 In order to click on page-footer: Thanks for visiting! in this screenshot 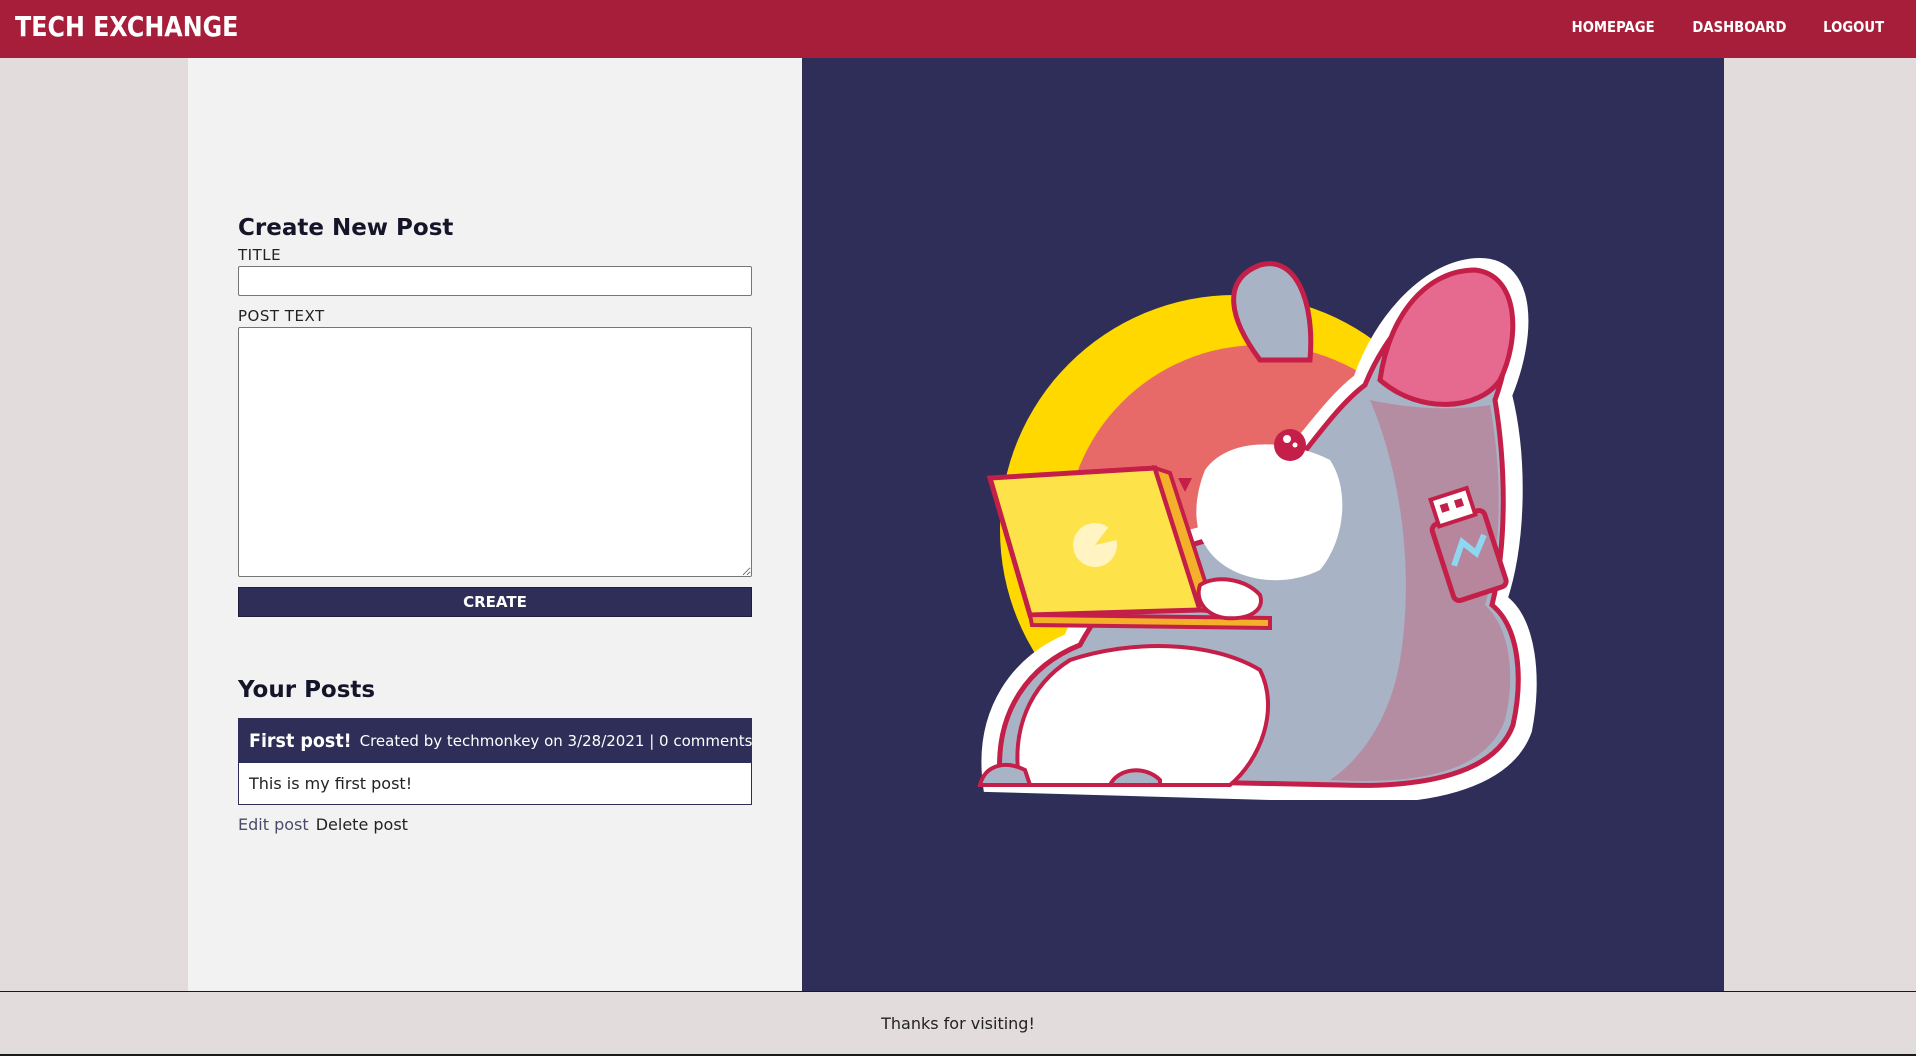, I will do `click(958, 1023)`.